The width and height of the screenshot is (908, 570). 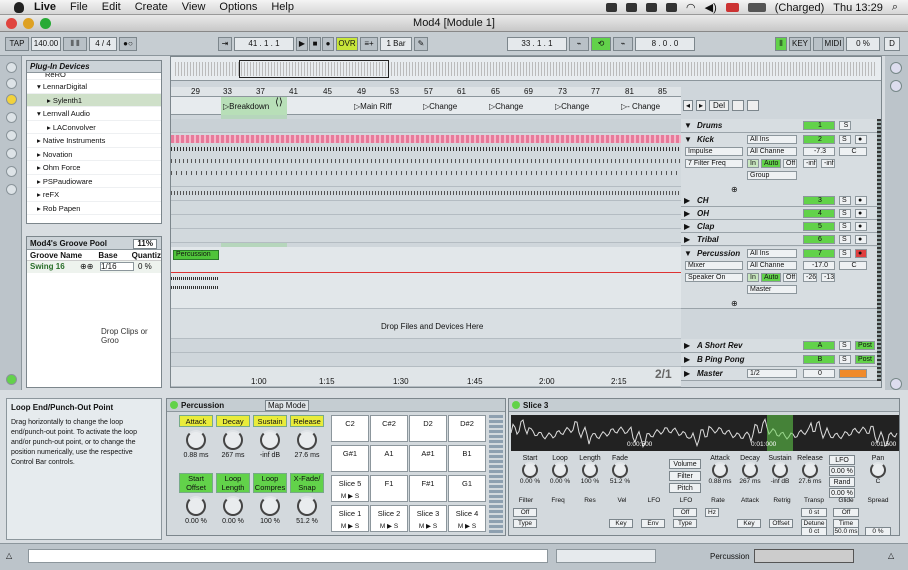 What do you see at coordinates (426, 139) in the screenshot?
I see `kick-clip` at bounding box center [426, 139].